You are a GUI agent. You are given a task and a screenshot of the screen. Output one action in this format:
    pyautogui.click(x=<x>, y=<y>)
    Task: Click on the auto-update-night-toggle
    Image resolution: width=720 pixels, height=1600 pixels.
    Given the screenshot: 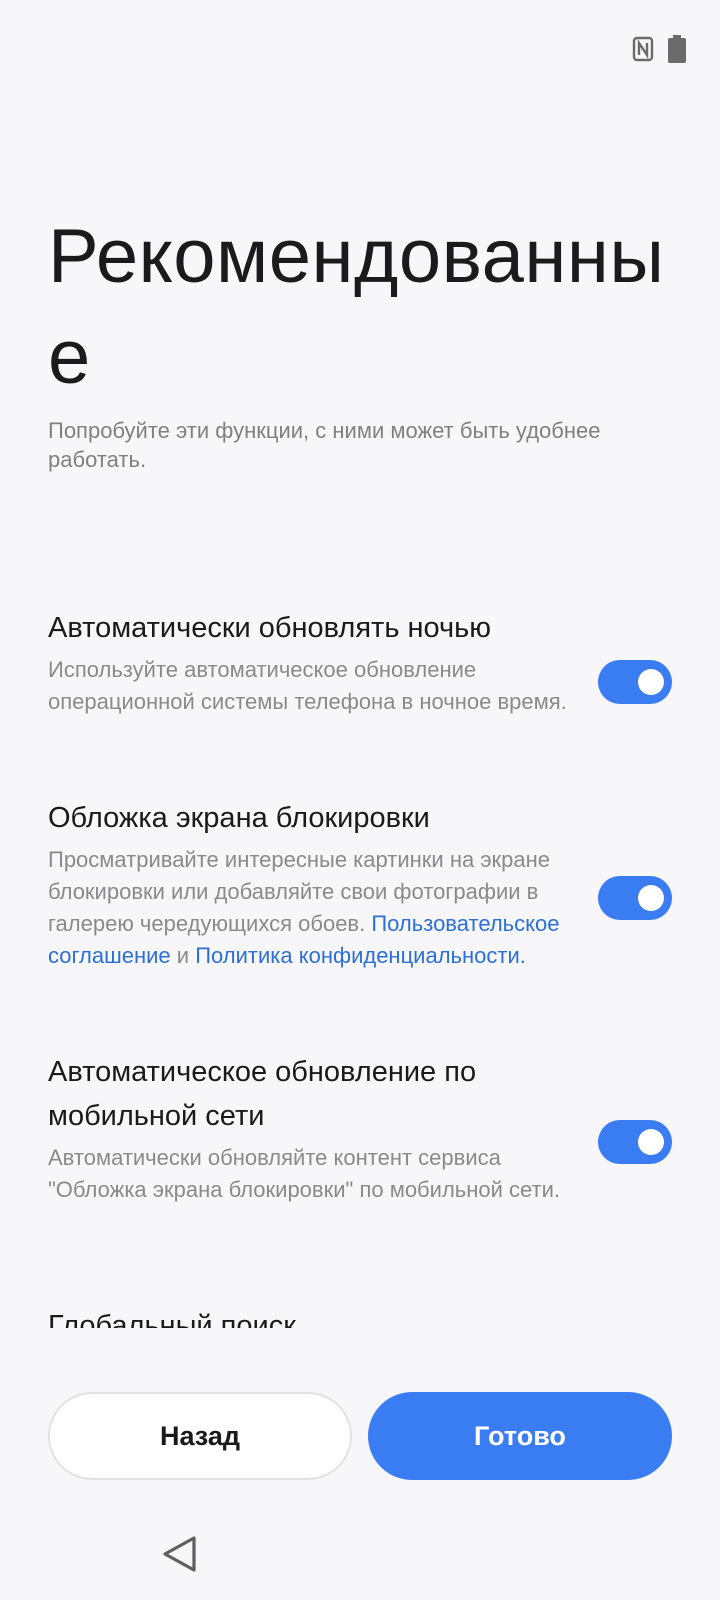 What is the action you would take?
    pyautogui.click(x=635, y=682)
    